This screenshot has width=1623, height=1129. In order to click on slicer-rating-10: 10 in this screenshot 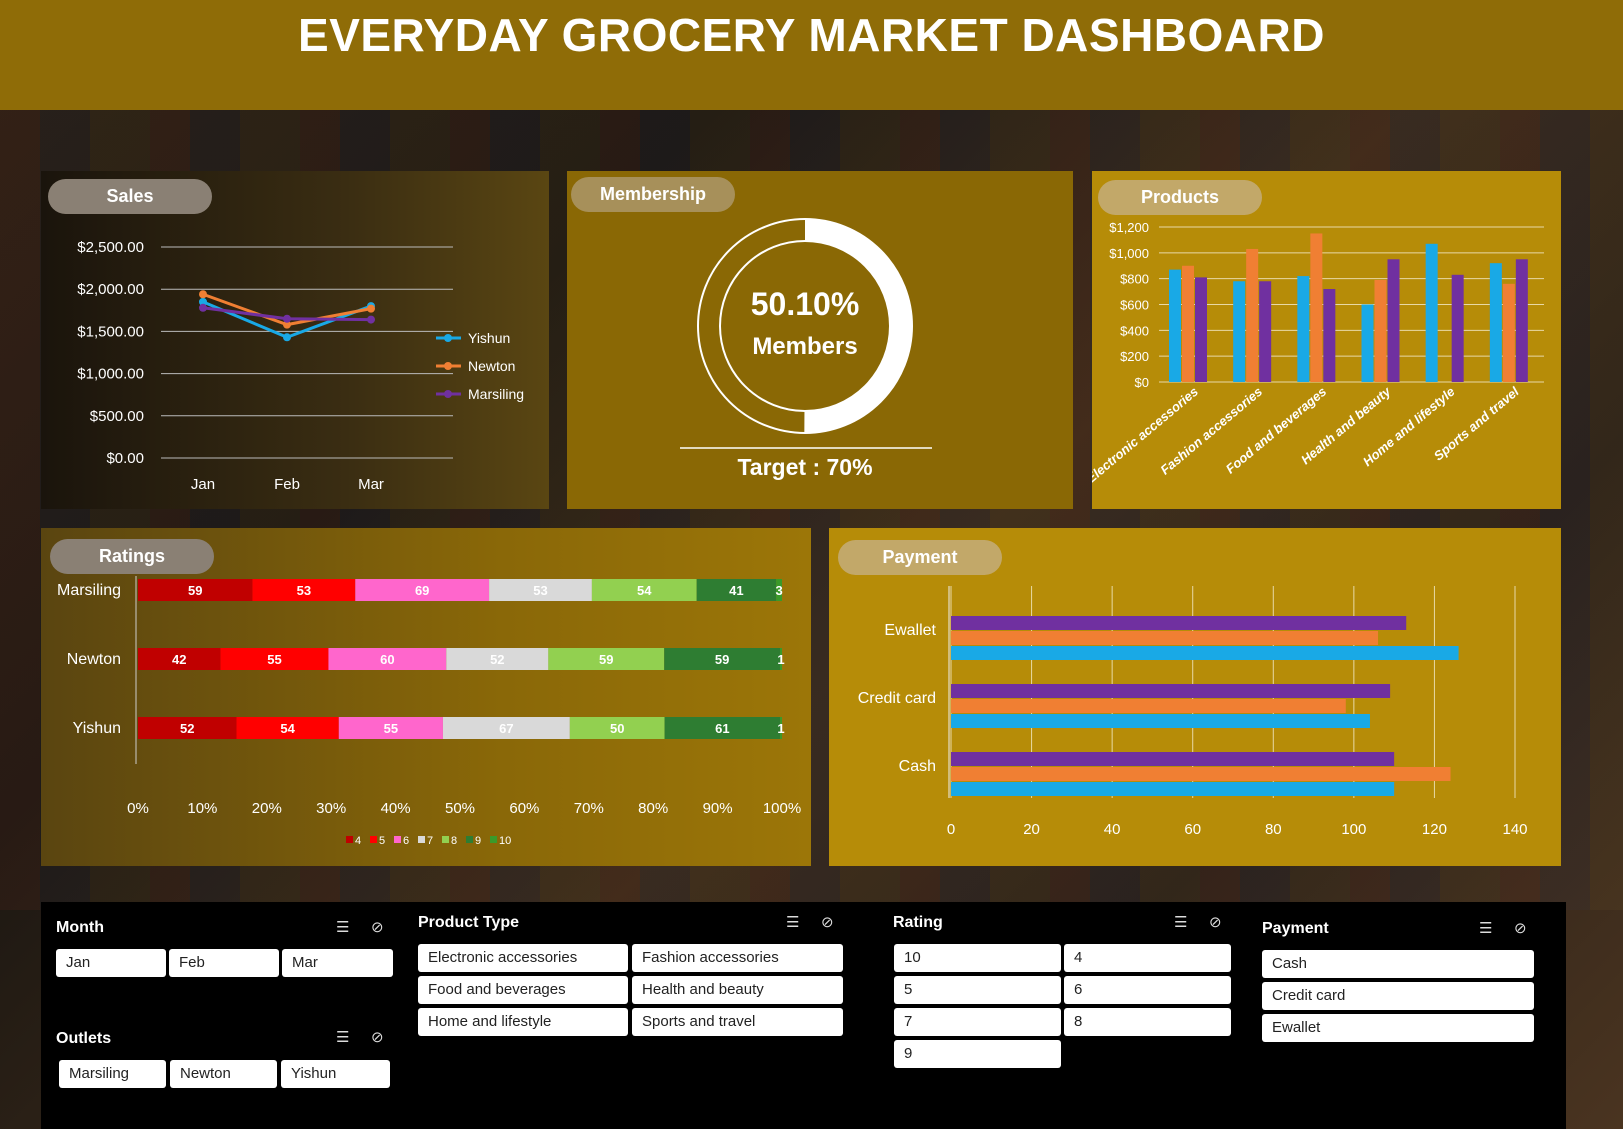, I will do `click(977, 958)`.